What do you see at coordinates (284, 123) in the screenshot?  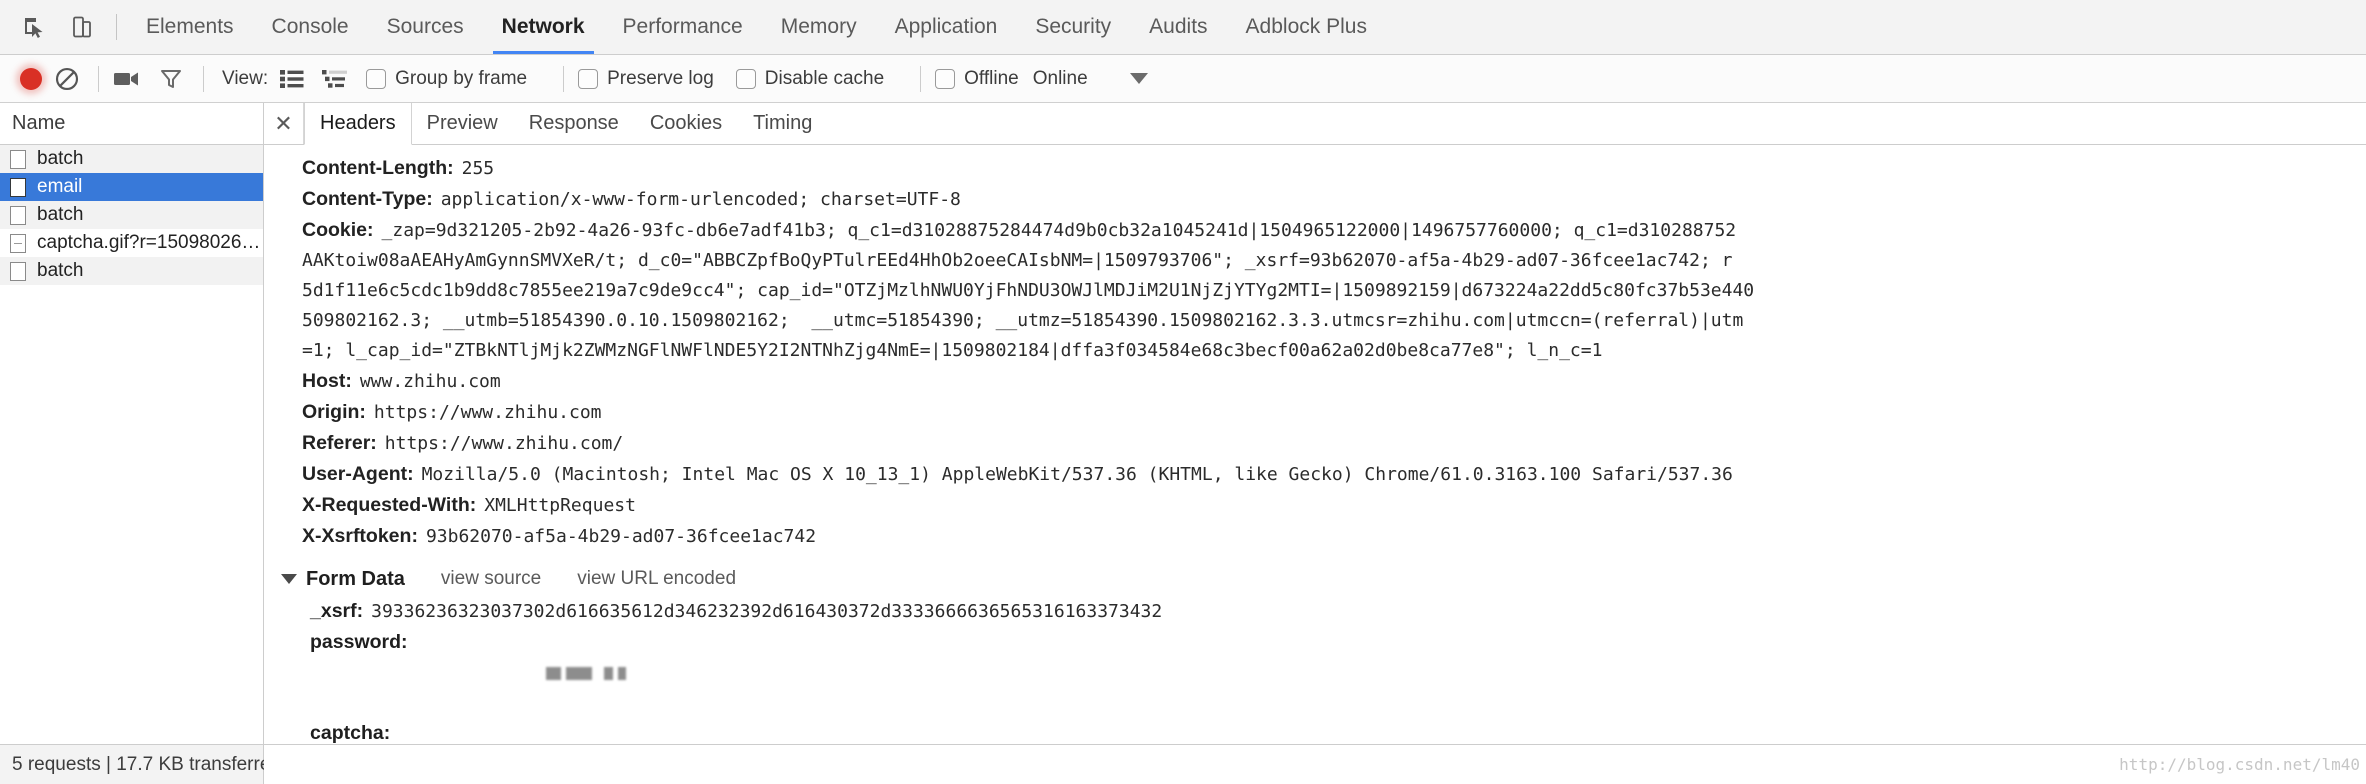 I see `close-icon: ✕` at bounding box center [284, 123].